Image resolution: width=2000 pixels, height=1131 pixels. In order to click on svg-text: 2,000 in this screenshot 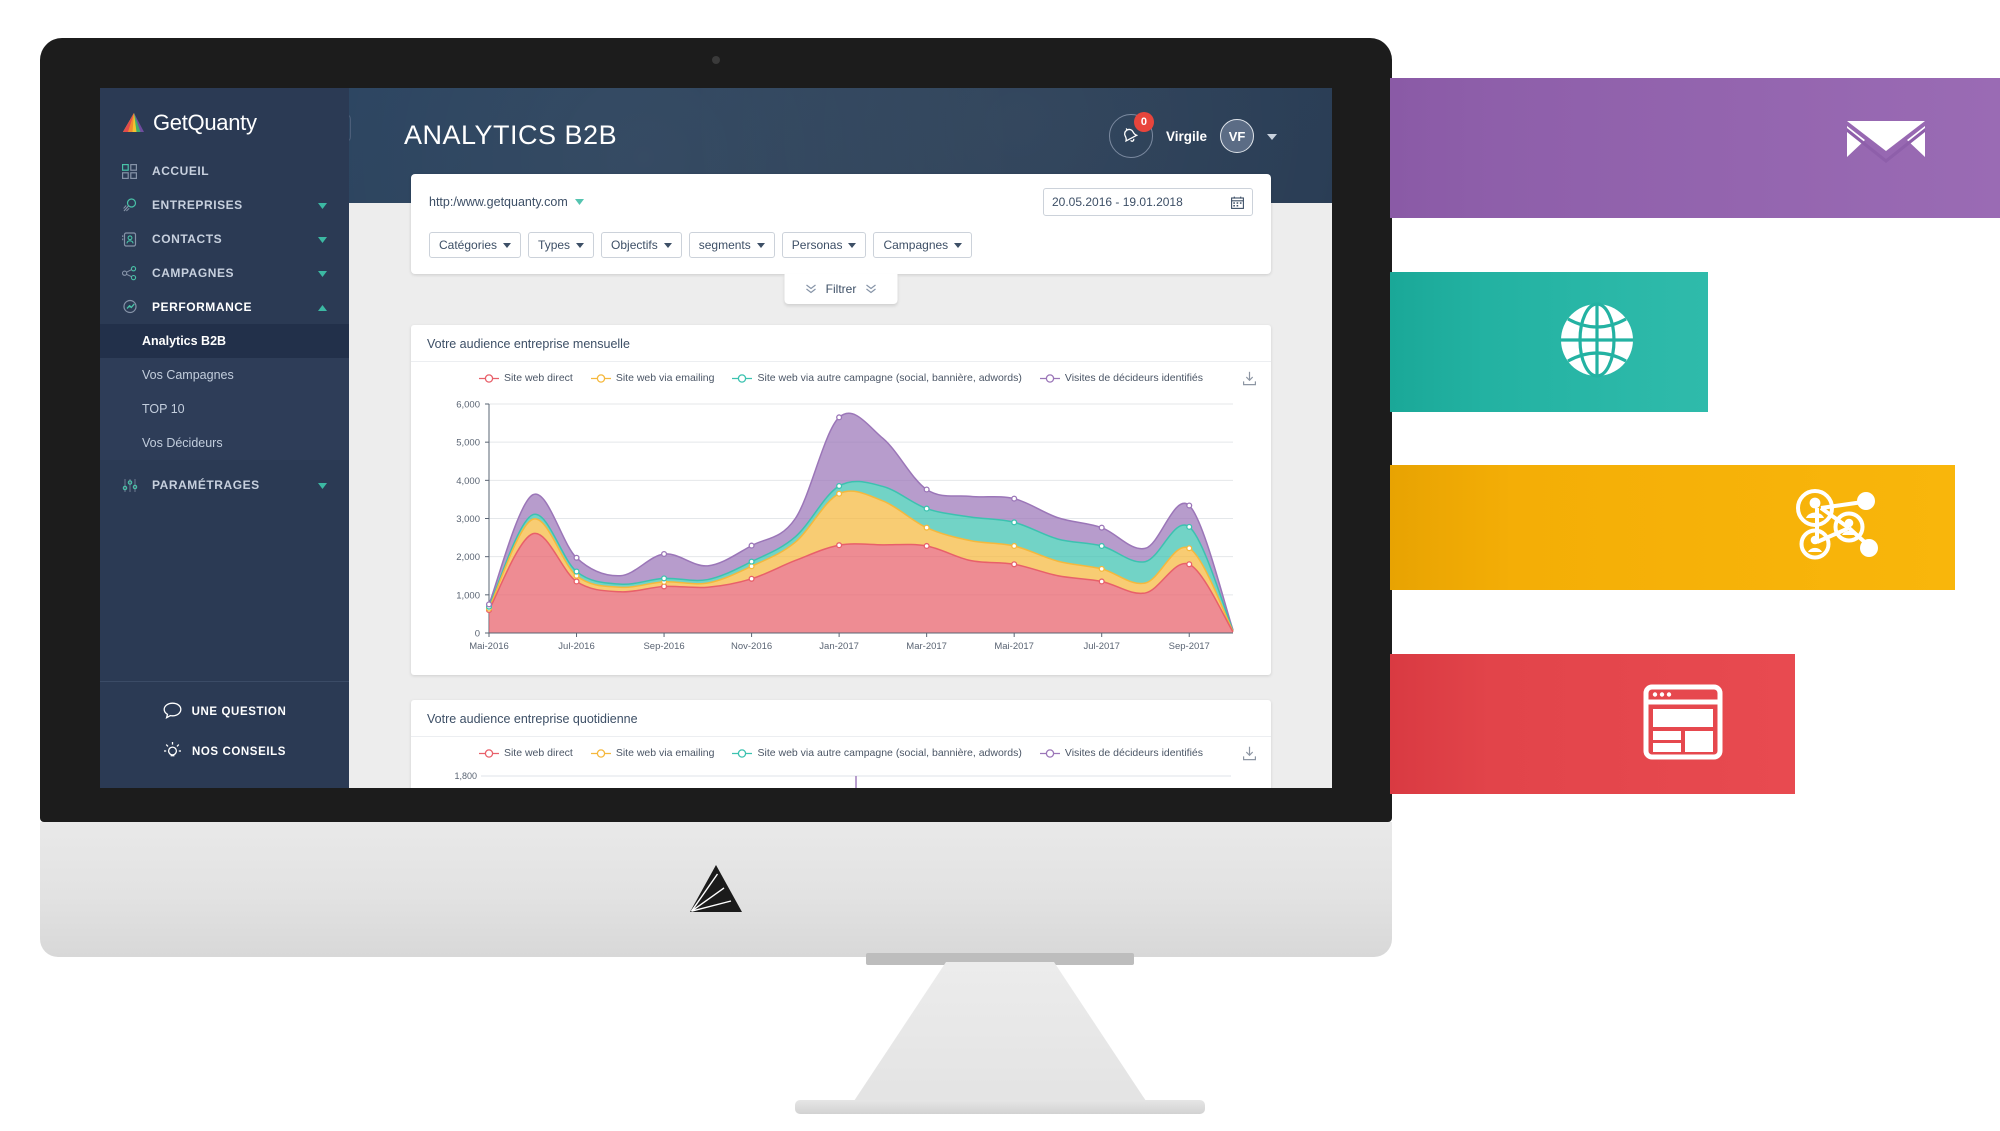, I will do `click(468, 557)`.